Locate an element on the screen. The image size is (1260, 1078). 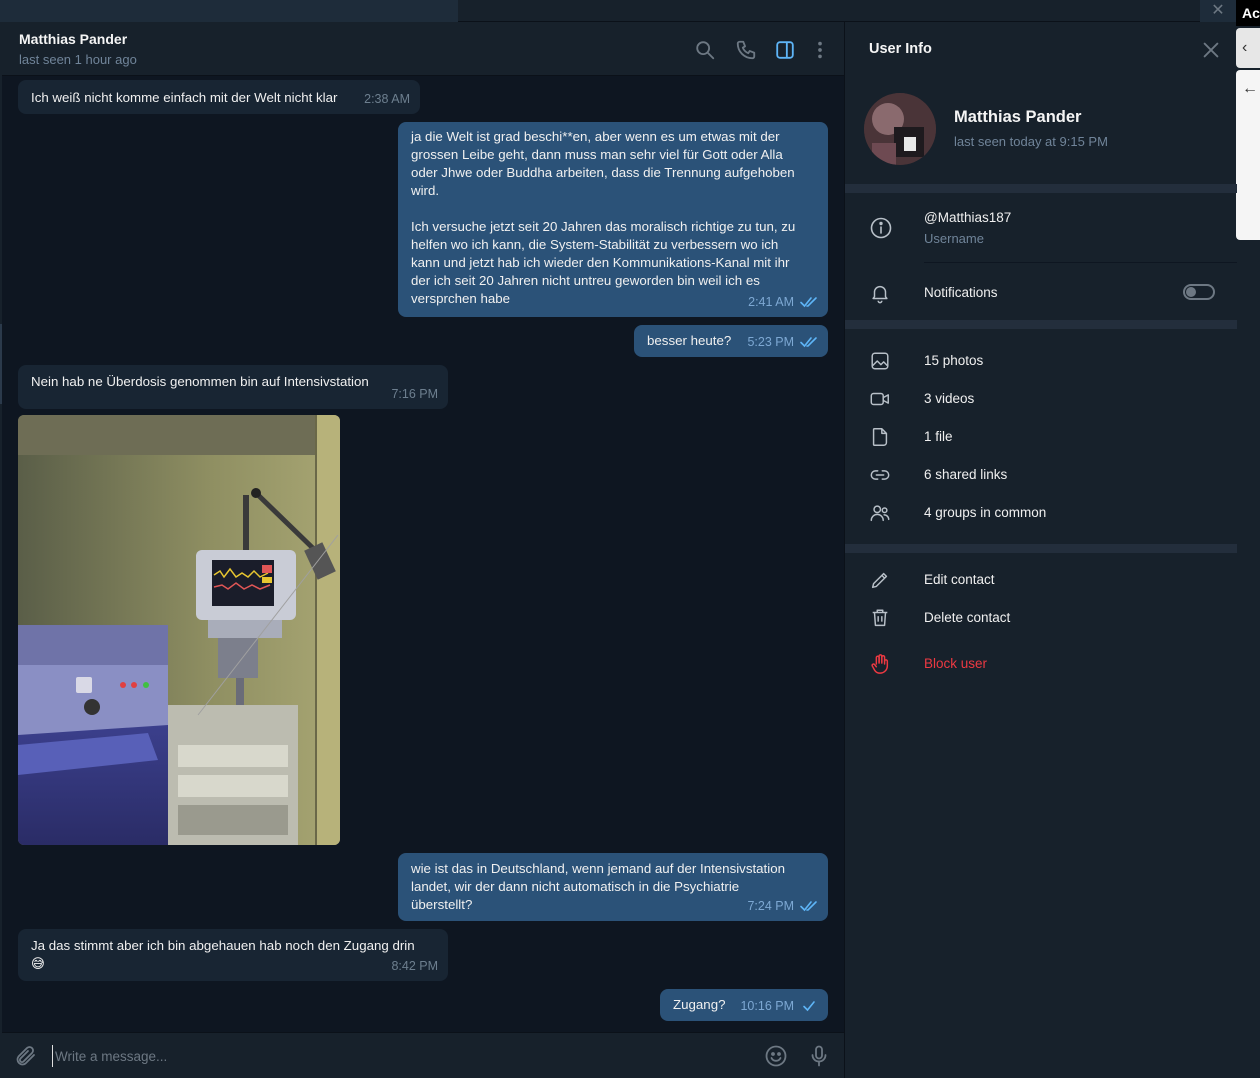
avatar is located at coordinates (900, 129).